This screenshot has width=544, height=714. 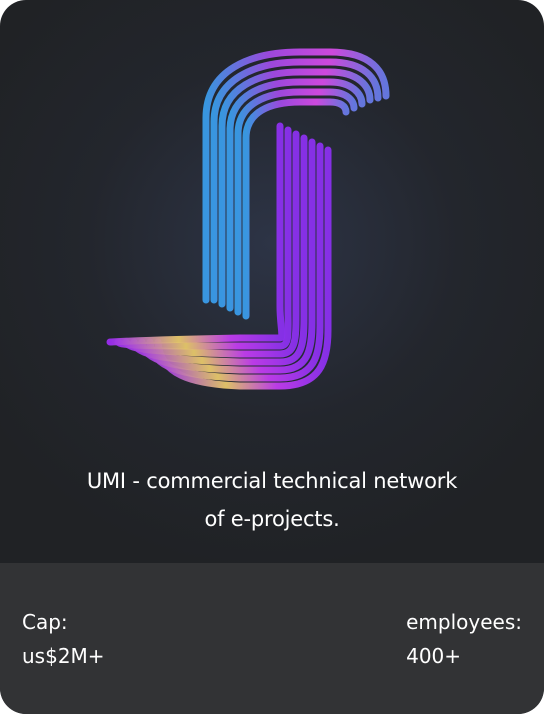 I want to click on cap-stat: Cap: us$2M+, so click(x=63, y=639).